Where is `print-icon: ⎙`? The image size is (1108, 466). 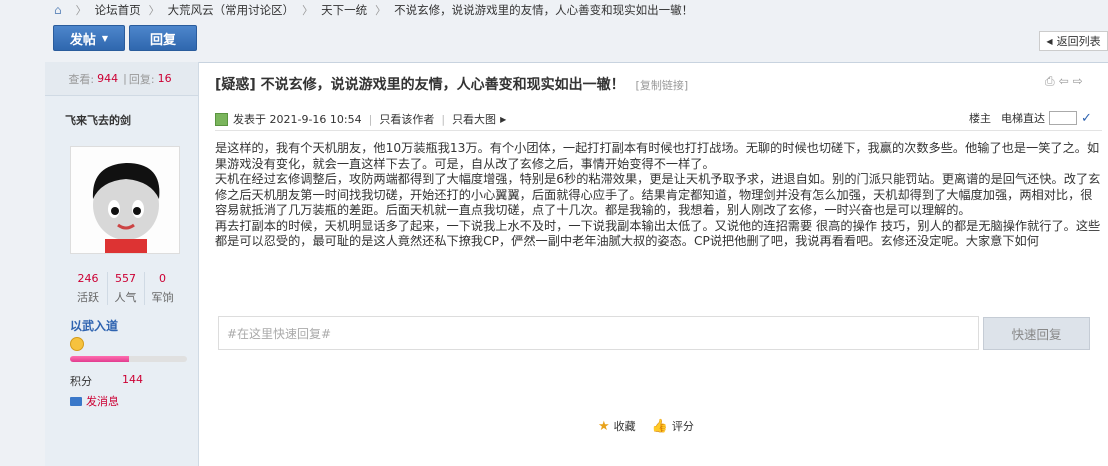
print-icon: ⎙ is located at coordinates (1050, 81).